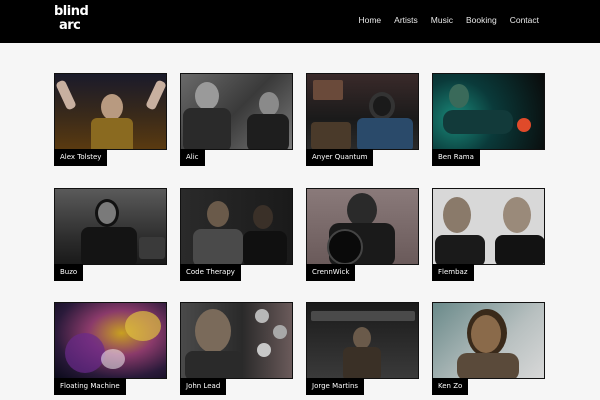  I want to click on artist-name: CrennWick, so click(331, 272).